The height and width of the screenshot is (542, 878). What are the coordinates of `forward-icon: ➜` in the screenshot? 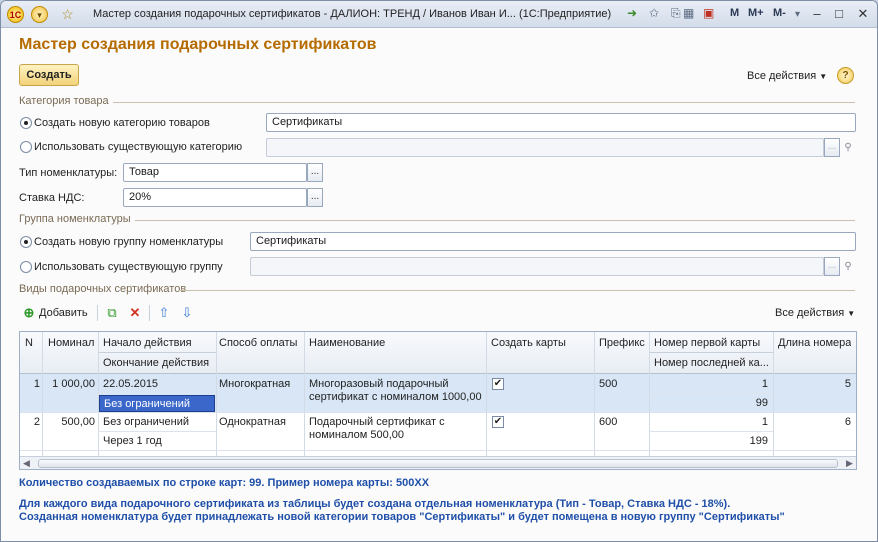 It's located at (632, 13).